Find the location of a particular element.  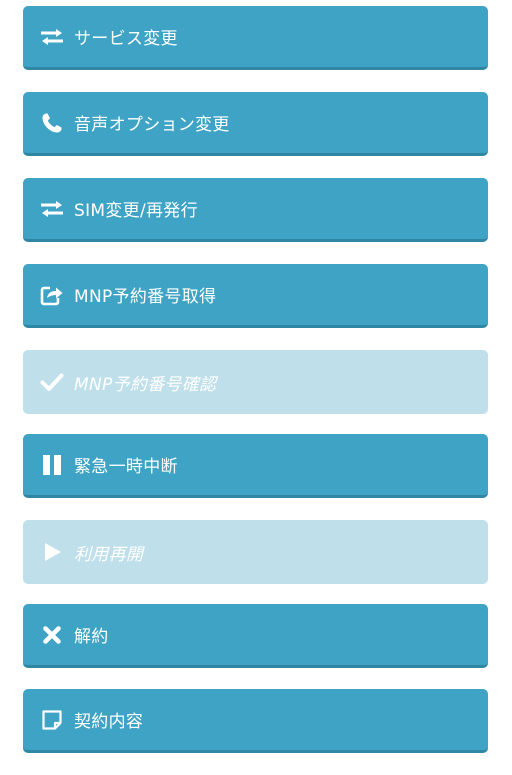

mnp-number-acquire-label: MNP予約番号取得 is located at coordinates (145, 297).